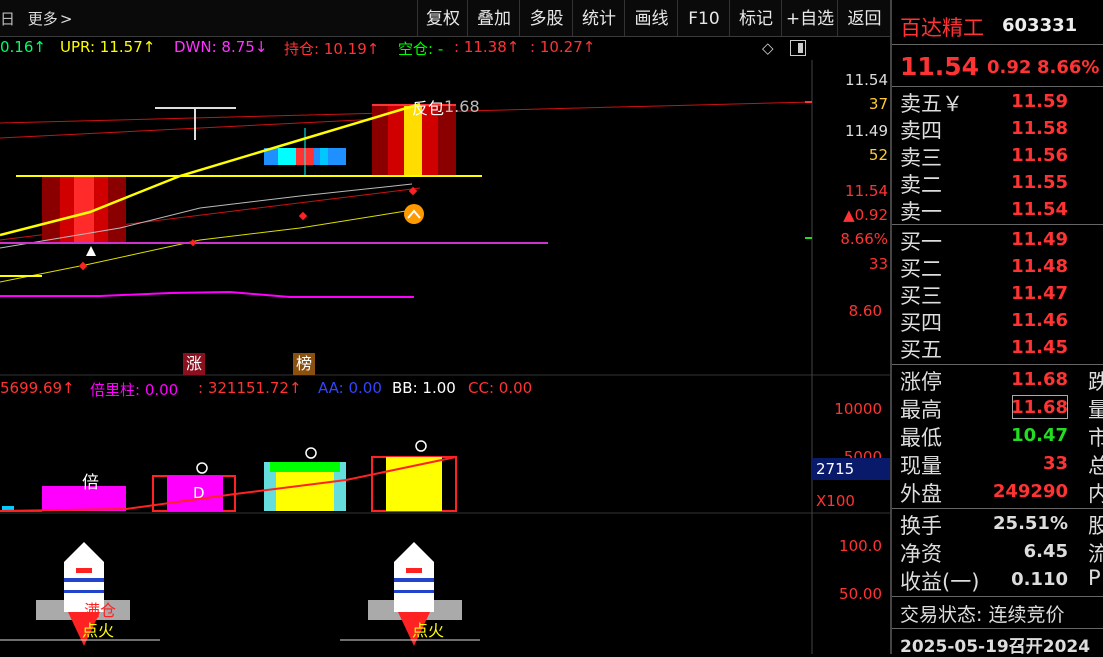 This screenshot has height=657, width=1103. I want to click on bid-4-label: 买四, so click(921, 323).